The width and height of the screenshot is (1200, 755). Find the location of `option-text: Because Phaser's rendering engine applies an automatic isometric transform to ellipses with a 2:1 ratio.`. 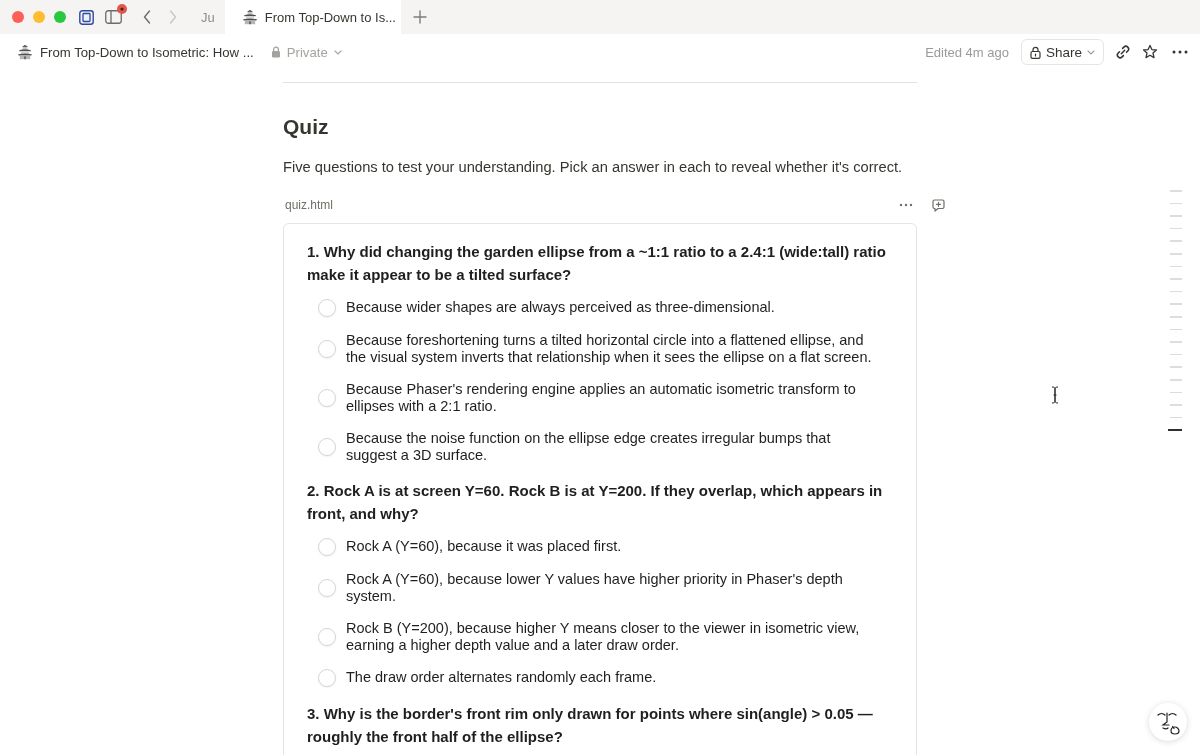

option-text: Because Phaser's rendering engine applies an automatic isometric transform to ellipses with a 2:1 ratio. is located at coordinates (610, 397).